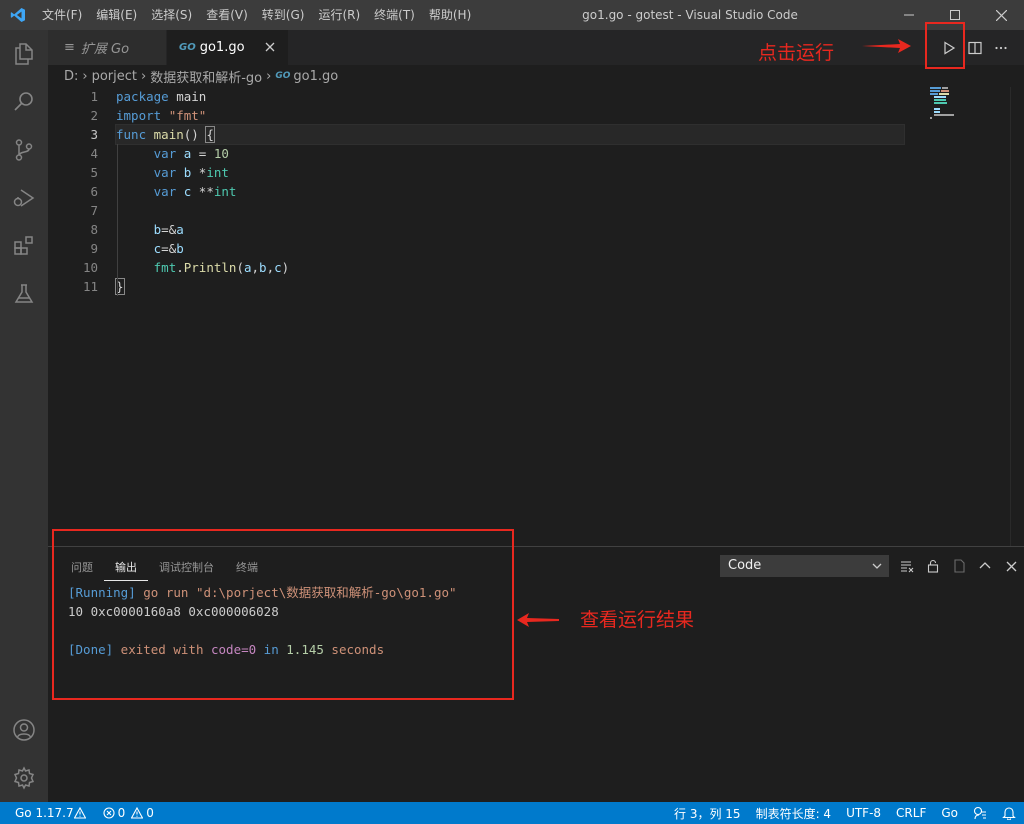  I want to click on result-annotation-label: 查看运行结果, so click(637, 620).